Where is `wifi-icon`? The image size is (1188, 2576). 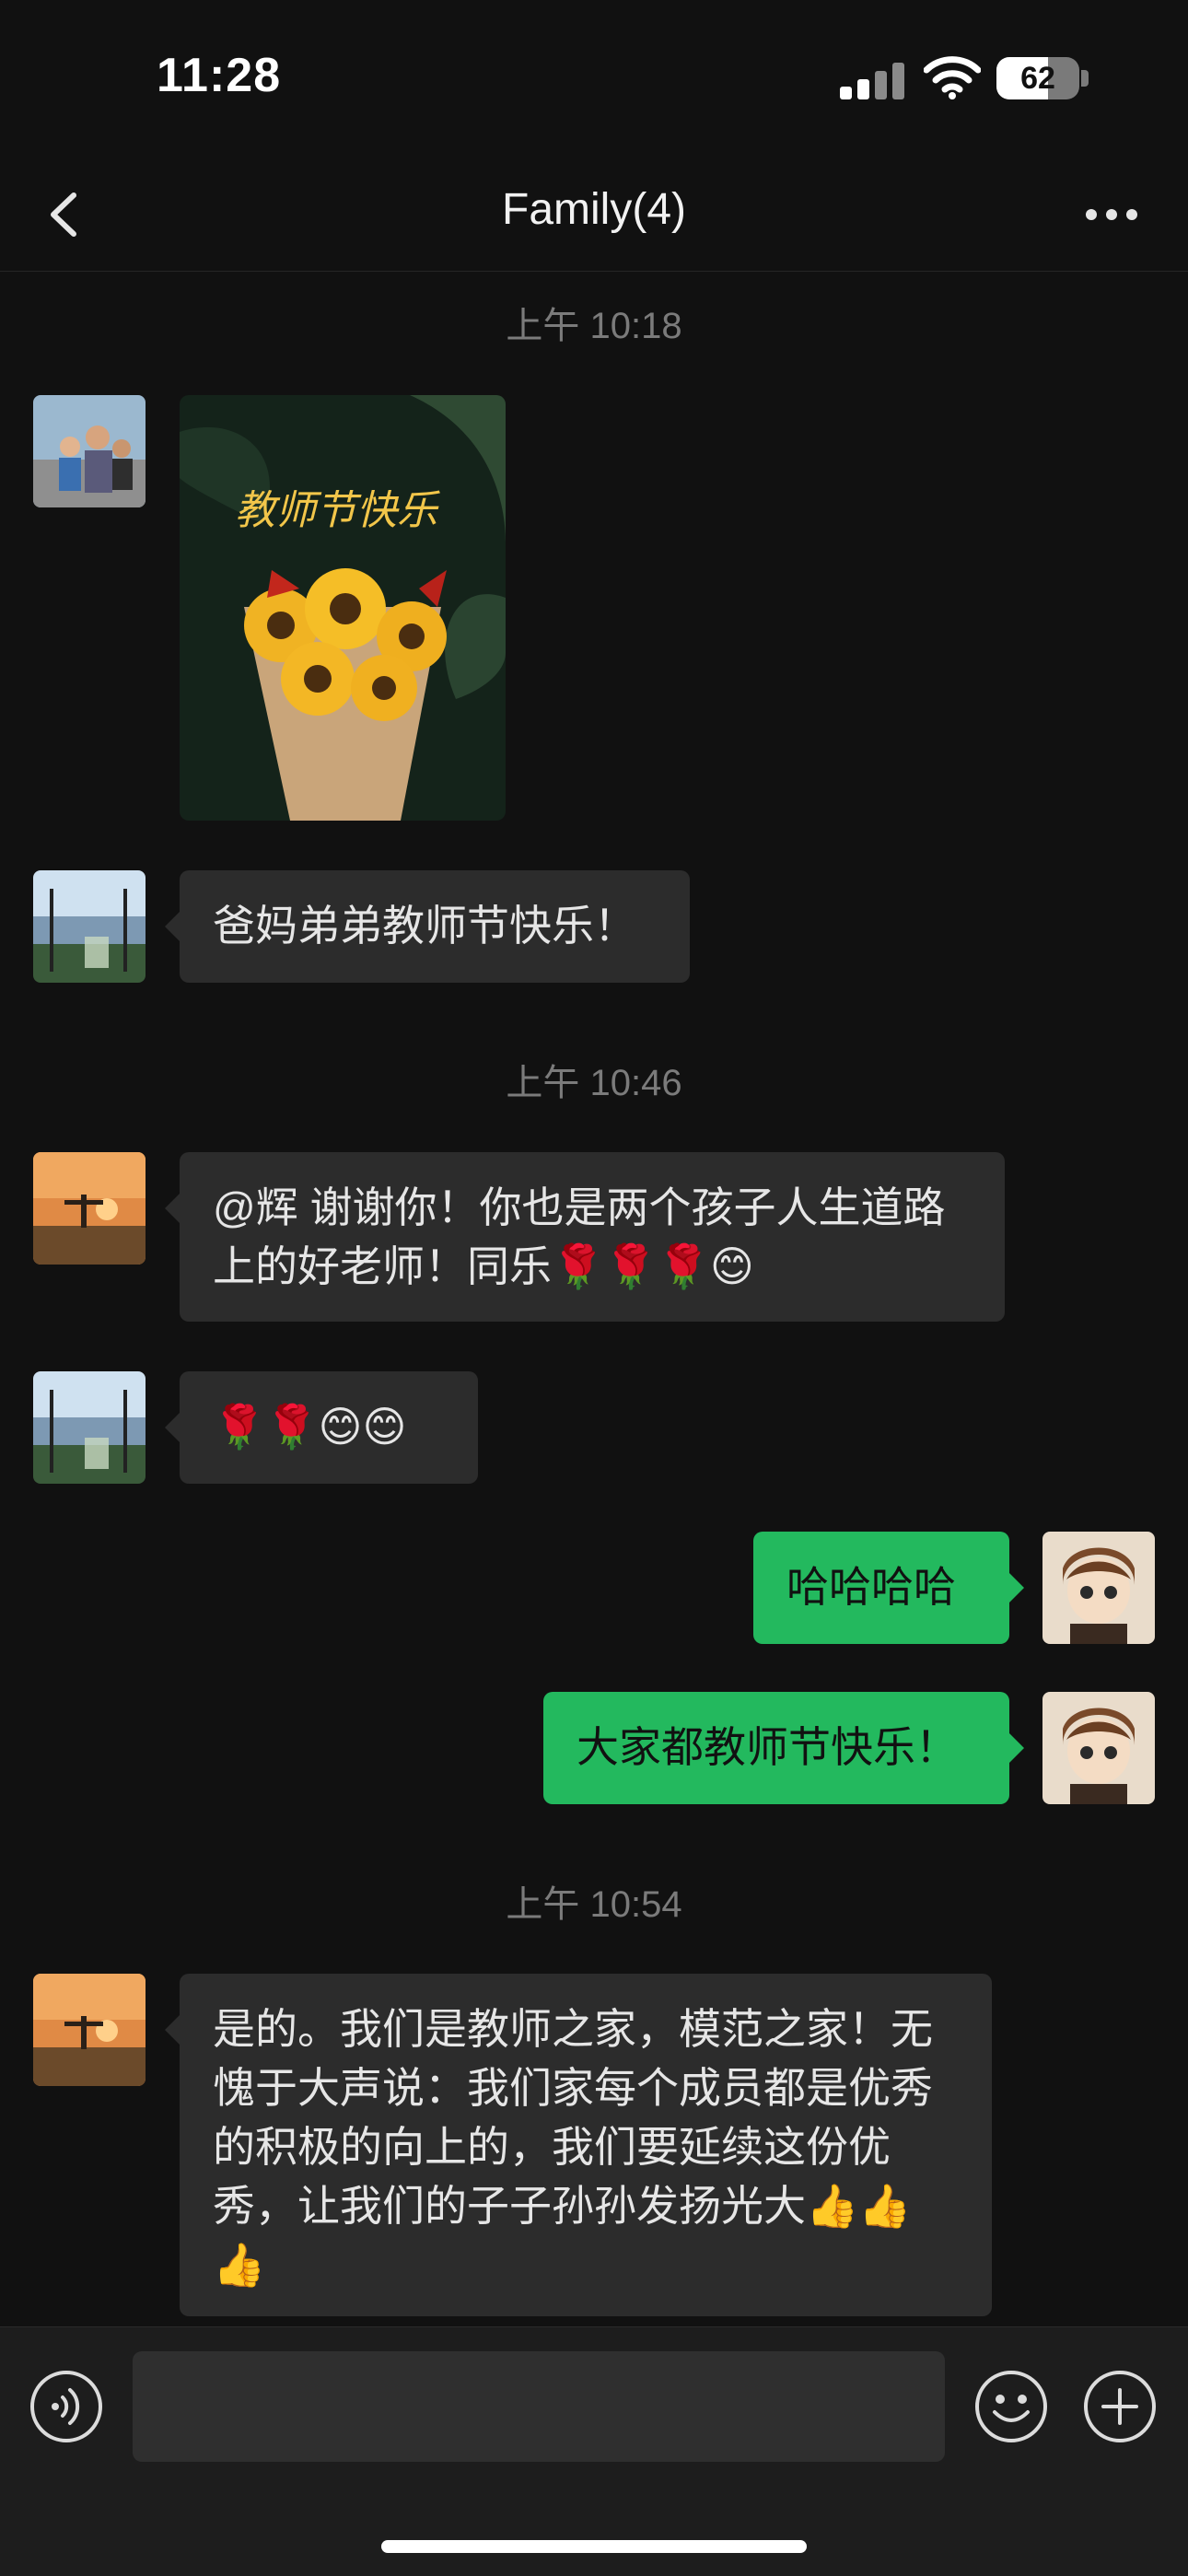
wifi-icon is located at coordinates (952, 77).